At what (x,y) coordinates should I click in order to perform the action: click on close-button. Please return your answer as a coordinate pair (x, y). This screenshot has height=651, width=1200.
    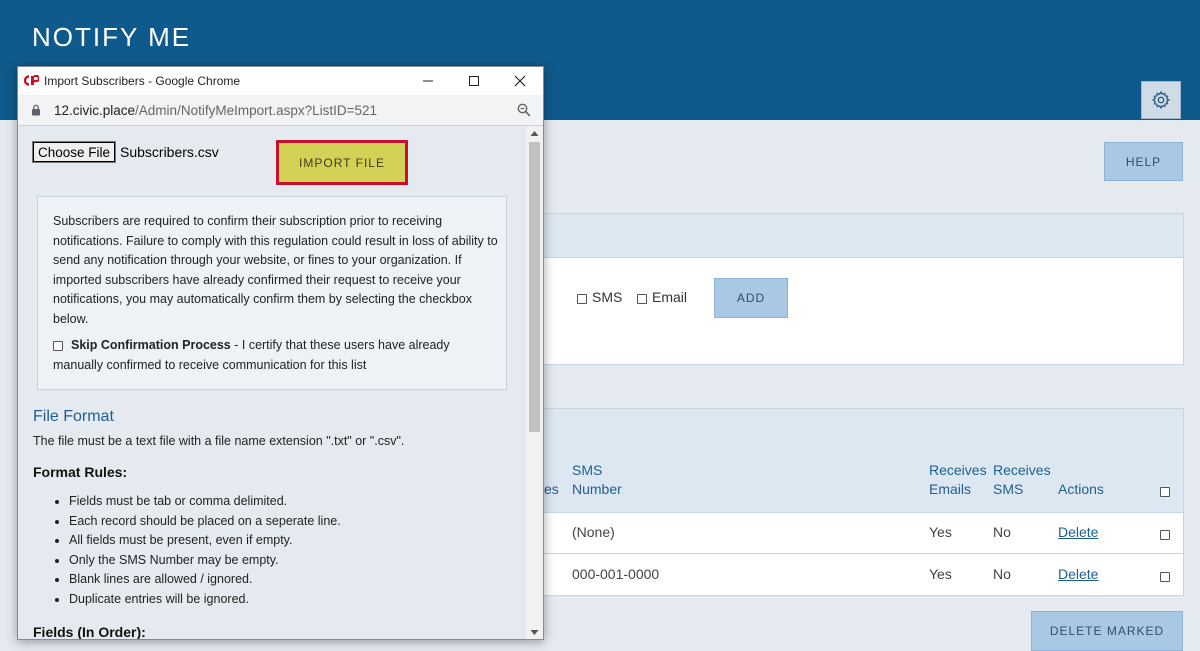
    Looking at the image, I should click on (519, 81).